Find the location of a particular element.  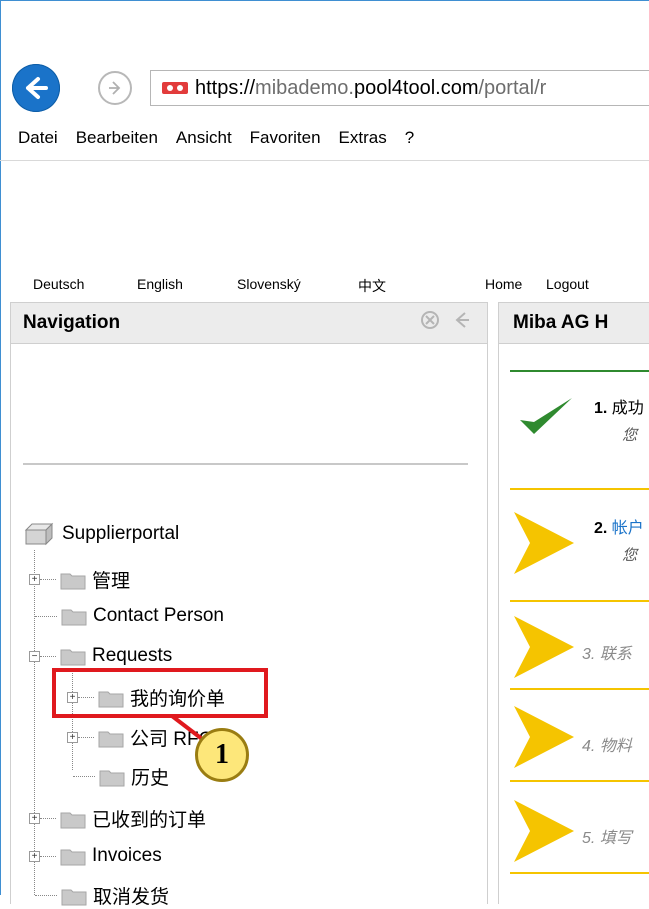

menu-bearbeiten: Bearbeiten is located at coordinates (117, 138).